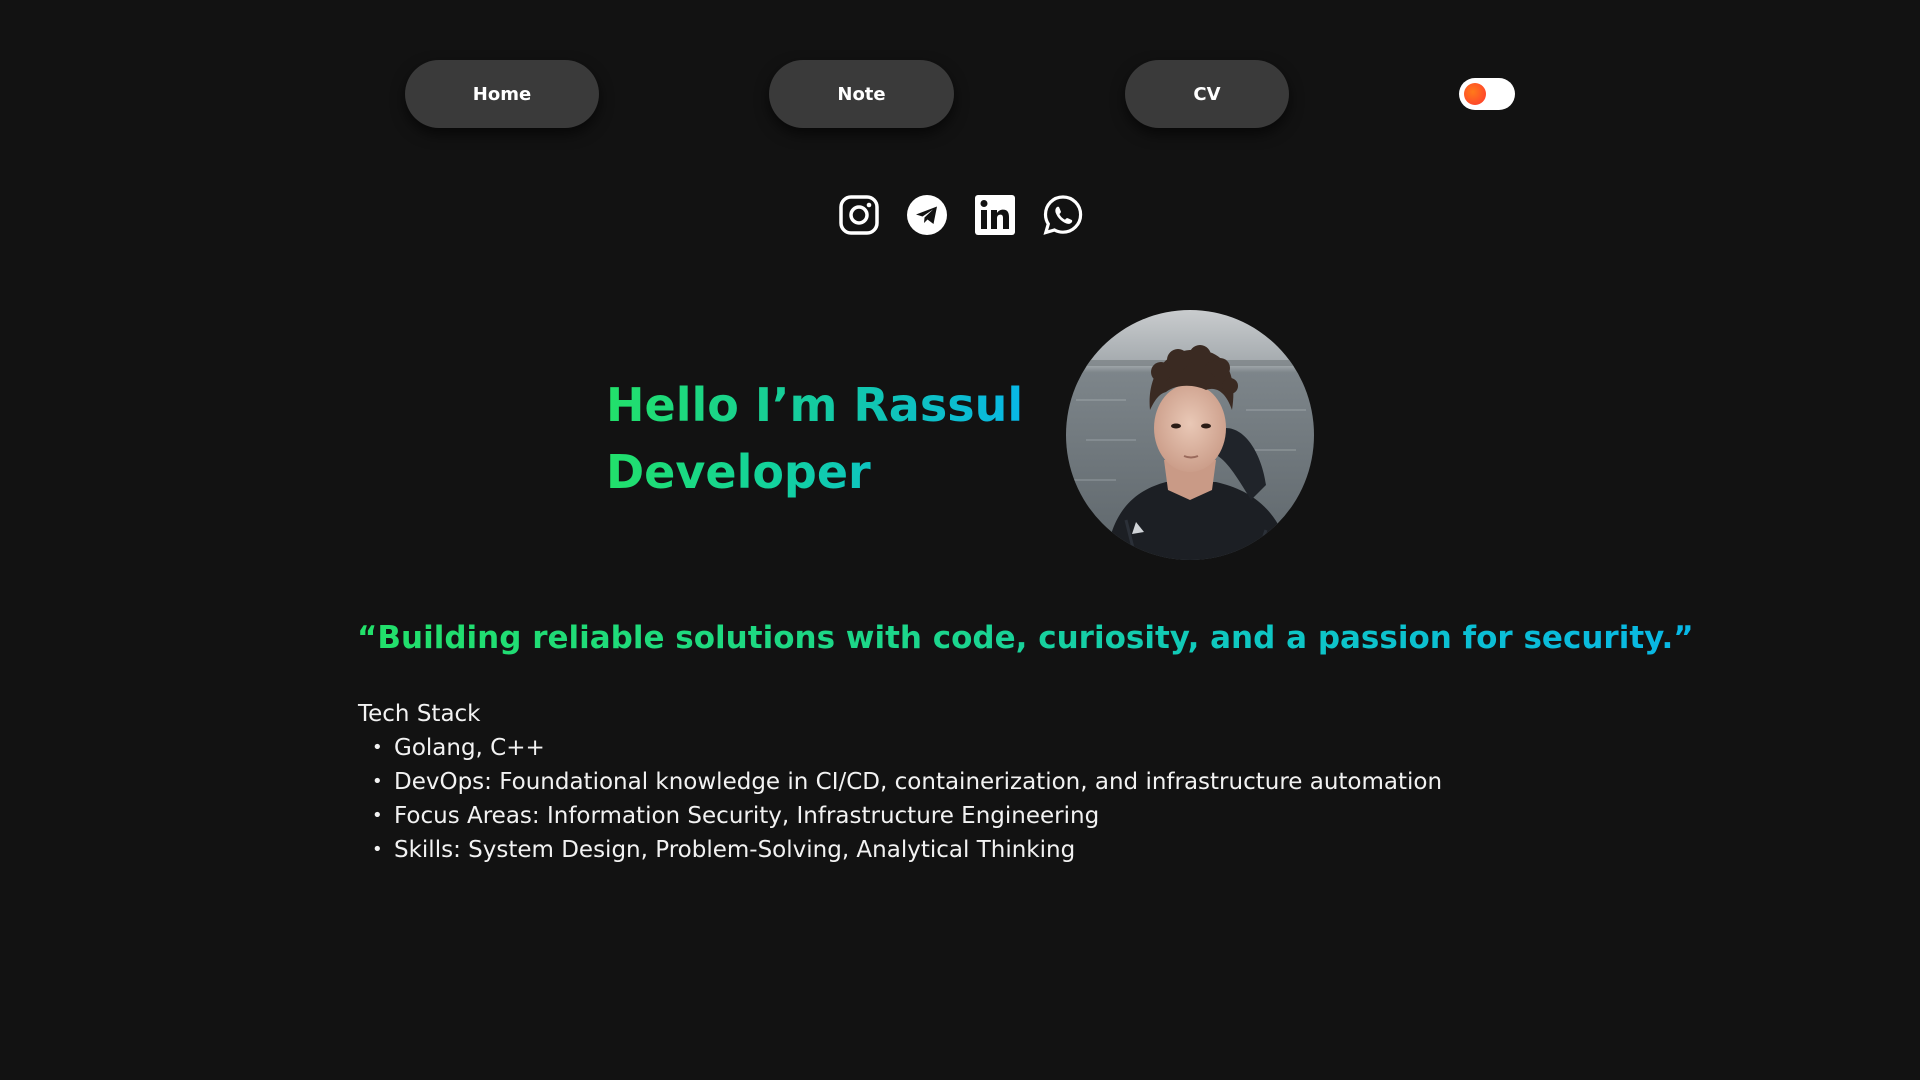 This screenshot has height=1080, width=1920. I want to click on nav-note-button: Note, so click(861, 94).